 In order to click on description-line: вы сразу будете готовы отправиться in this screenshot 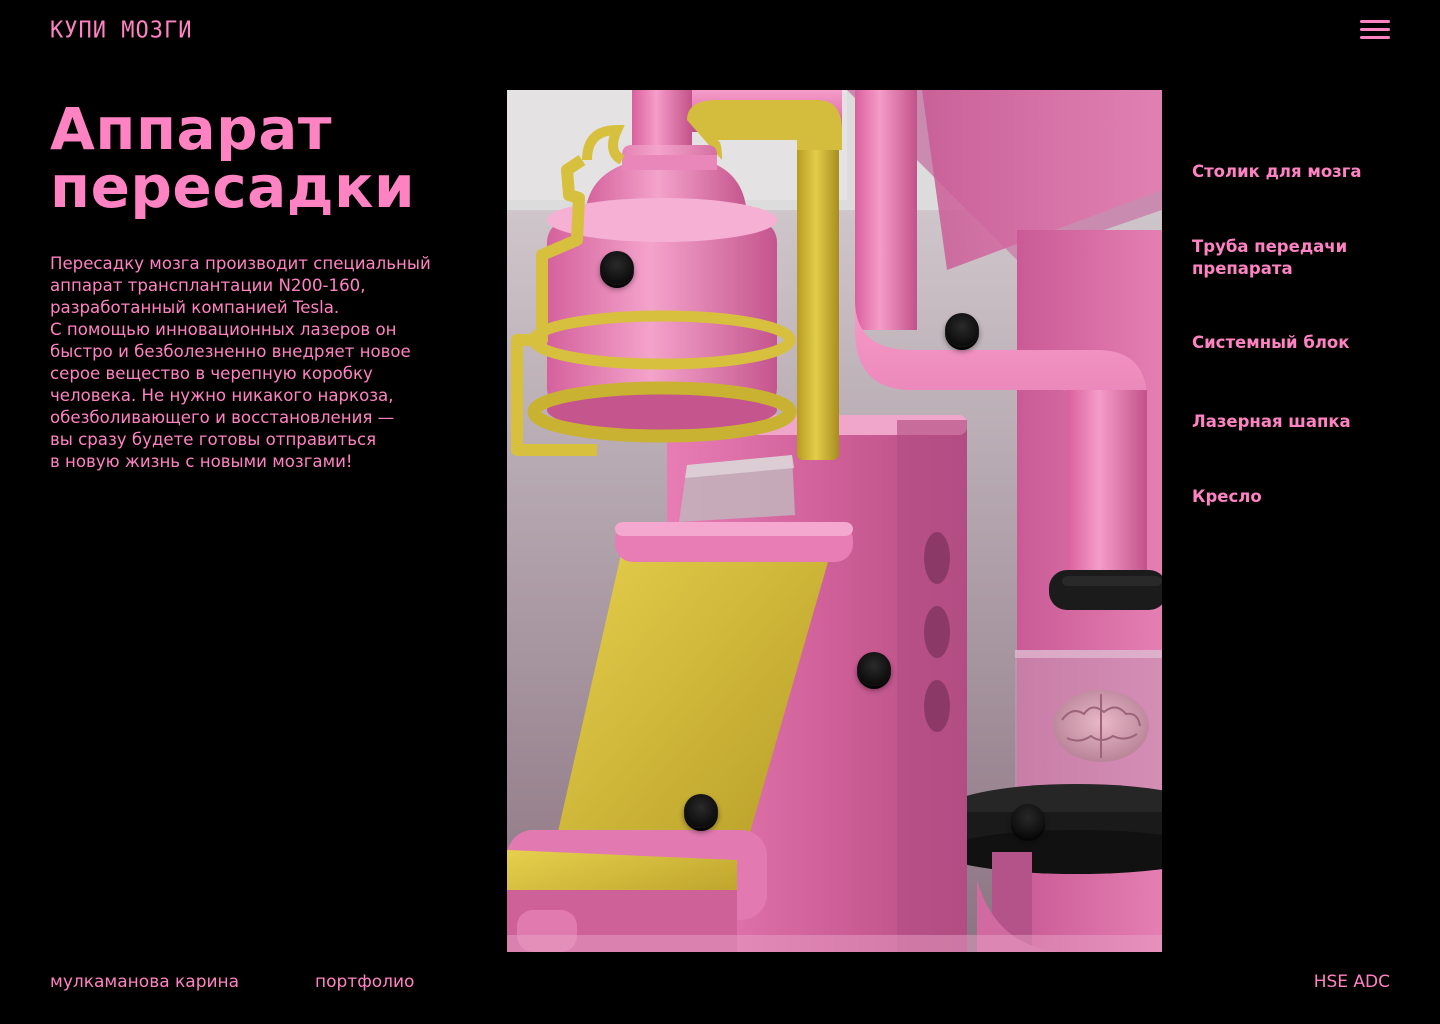, I will do `click(213, 439)`.